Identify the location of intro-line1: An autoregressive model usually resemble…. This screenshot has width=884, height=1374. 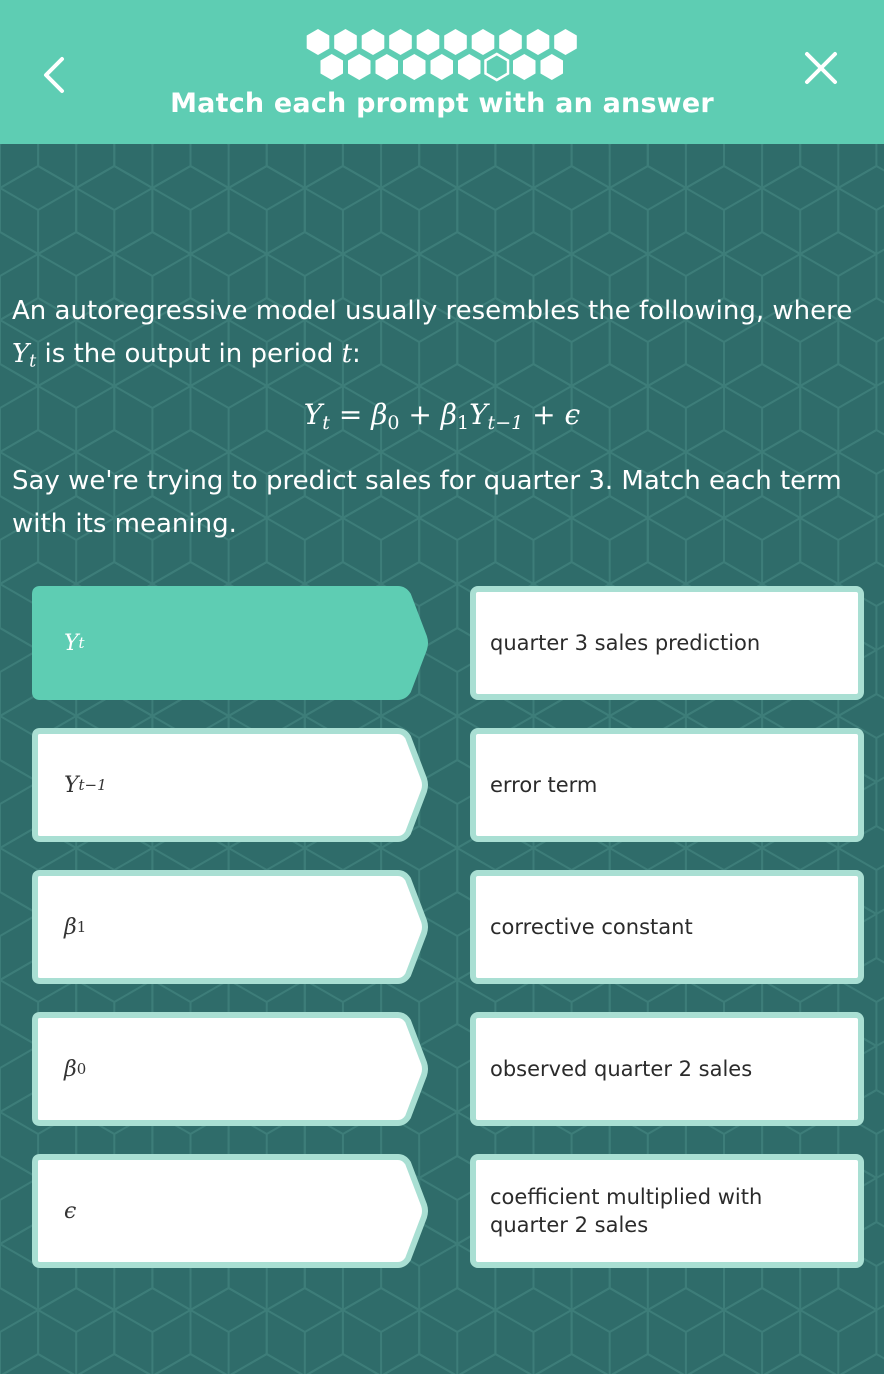
(432, 311).